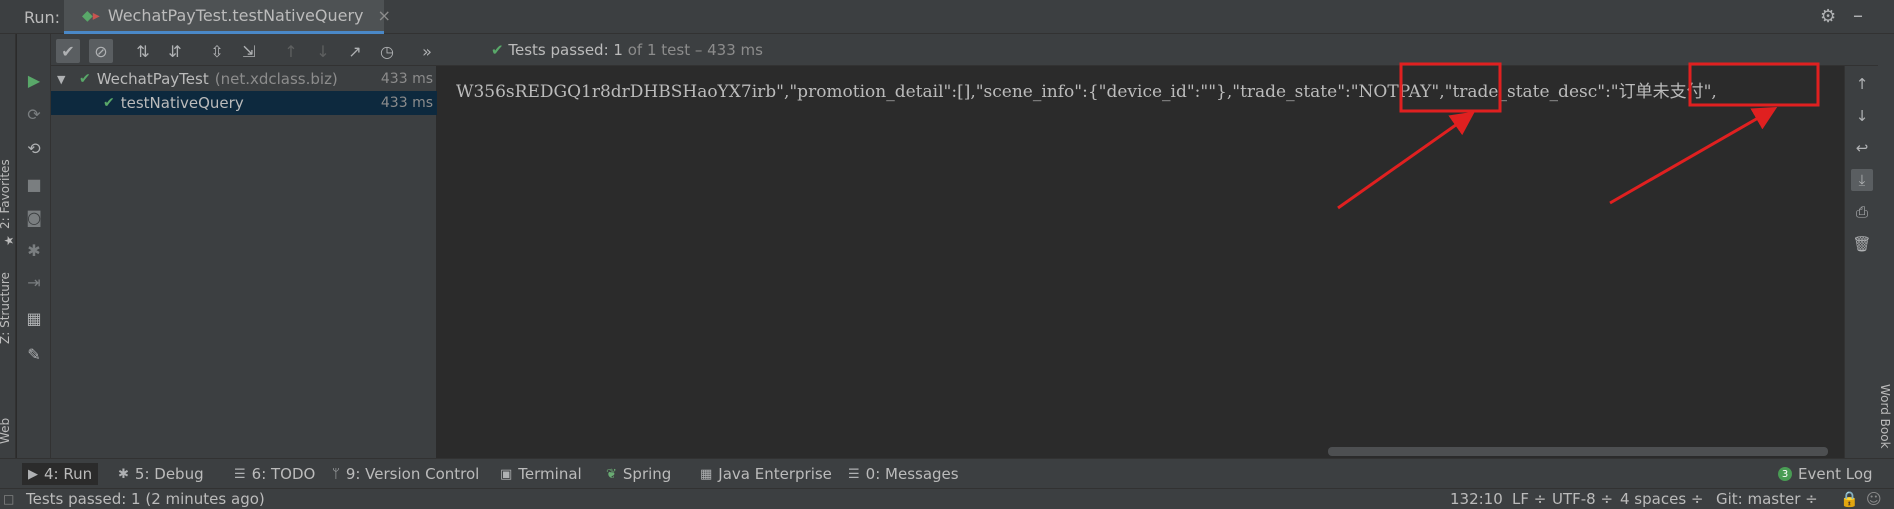 Image resolution: width=1894 pixels, height=509 pixels. What do you see at coordinates (1862, 116) in the screenshot?
I see `down-arrow-icon: ↓` at bounding box center [1862, 116].